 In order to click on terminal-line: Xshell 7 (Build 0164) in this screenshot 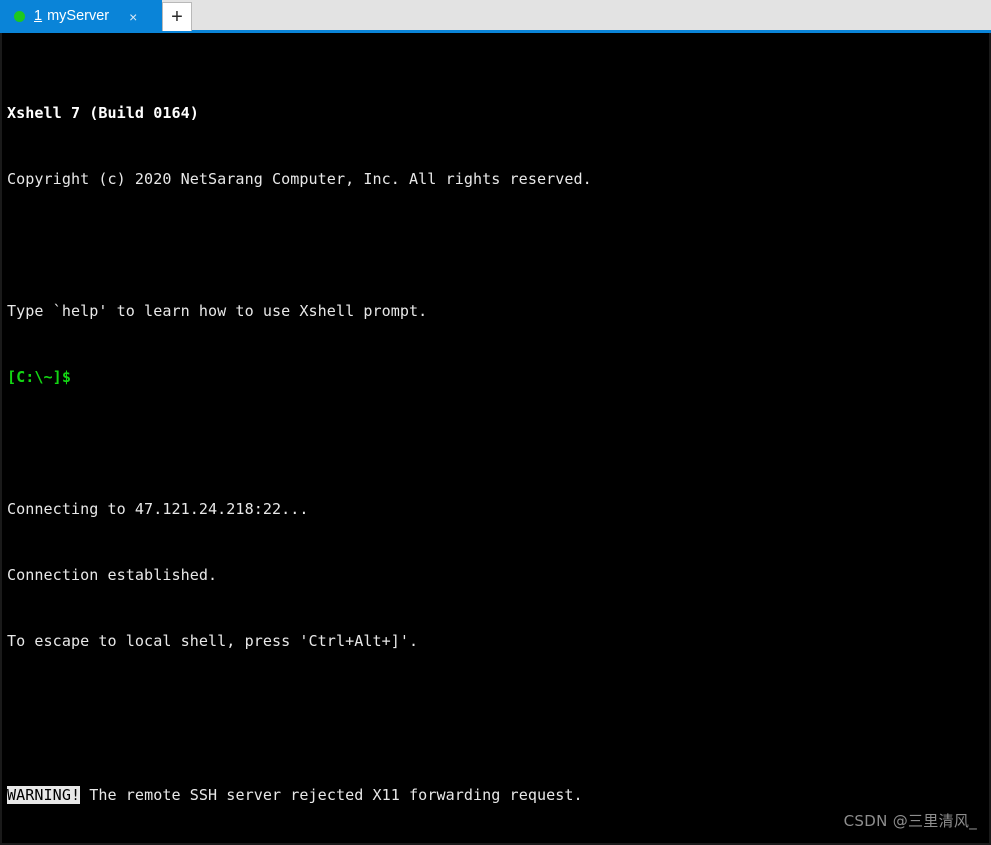, I will do `click(103, 113)`.